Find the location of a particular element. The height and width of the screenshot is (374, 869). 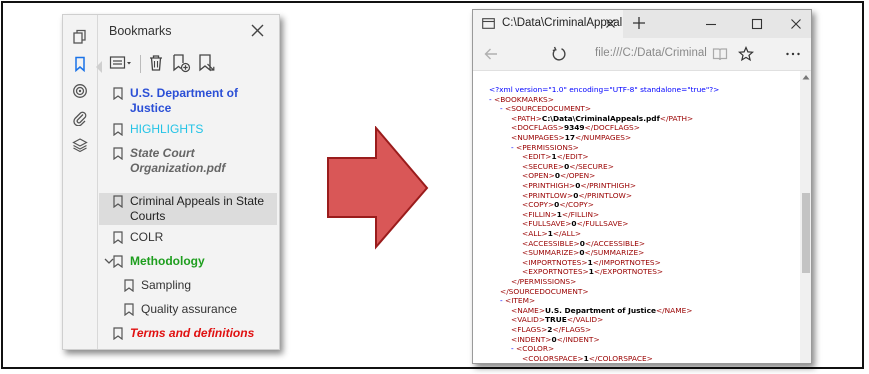

favorite-star-icon is located at coordinates (746, 54).